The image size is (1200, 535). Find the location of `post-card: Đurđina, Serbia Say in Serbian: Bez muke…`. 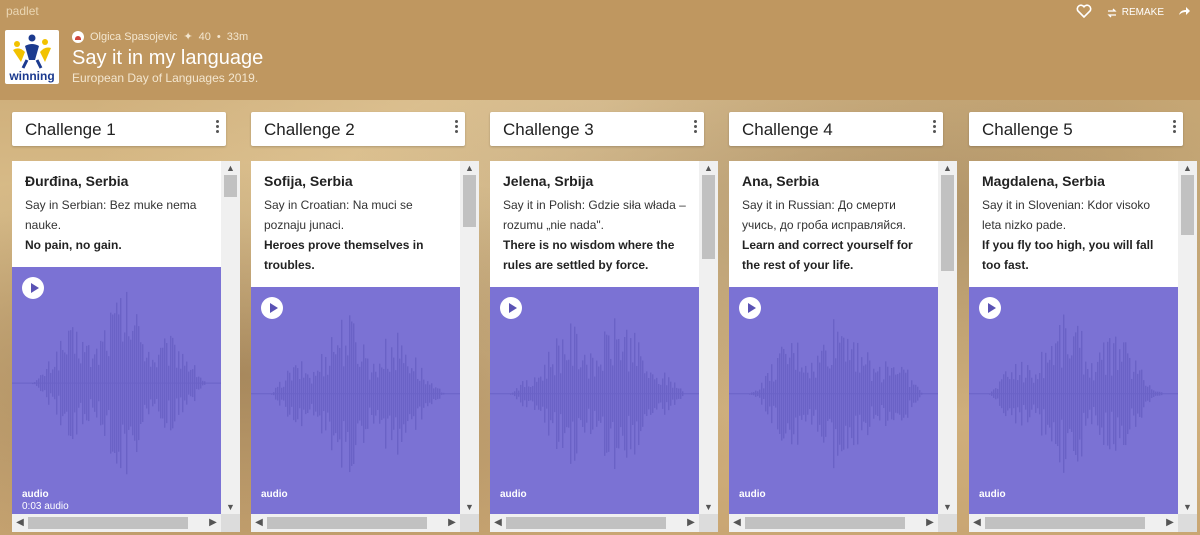

post-card: Đurđina, Serbia Say in Serbian: Bez muke… is located at coordinates (116, 337).